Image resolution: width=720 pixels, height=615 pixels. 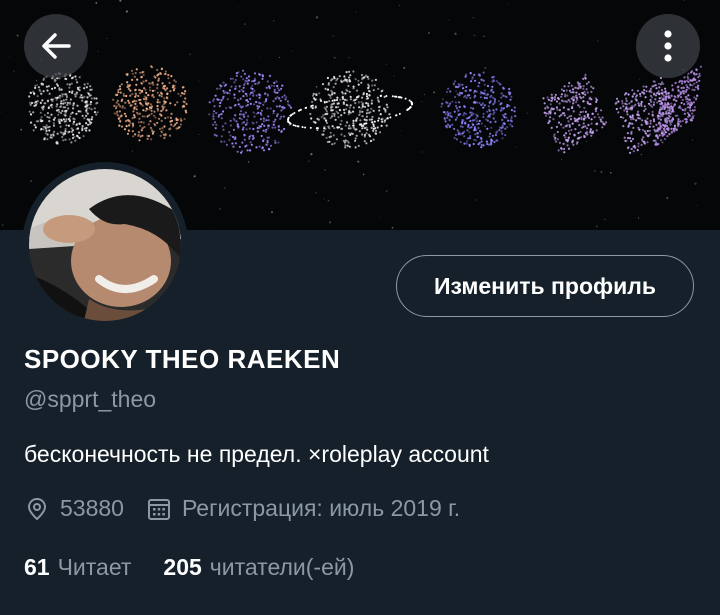 What do you see at coordinates (182, 567) in the screenshot?
I see `followers-count: 205` at bounding box center [182, 567].